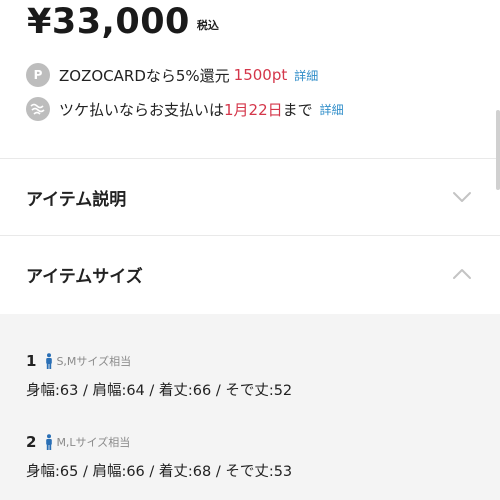 The width and height of the screenshot is (500, 500). Describe the element at coordinates (76, 199) in the screenshot. I see `accordion-title-description: アイテム説明` at that location.